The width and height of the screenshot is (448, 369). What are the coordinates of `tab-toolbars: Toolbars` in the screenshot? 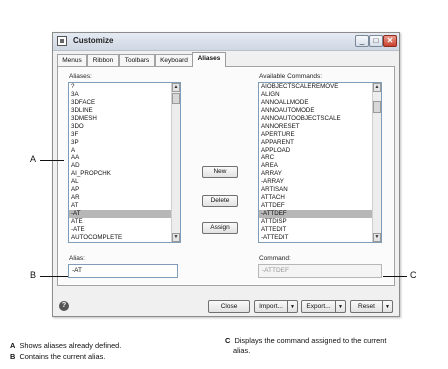 It's located at (137, 60).